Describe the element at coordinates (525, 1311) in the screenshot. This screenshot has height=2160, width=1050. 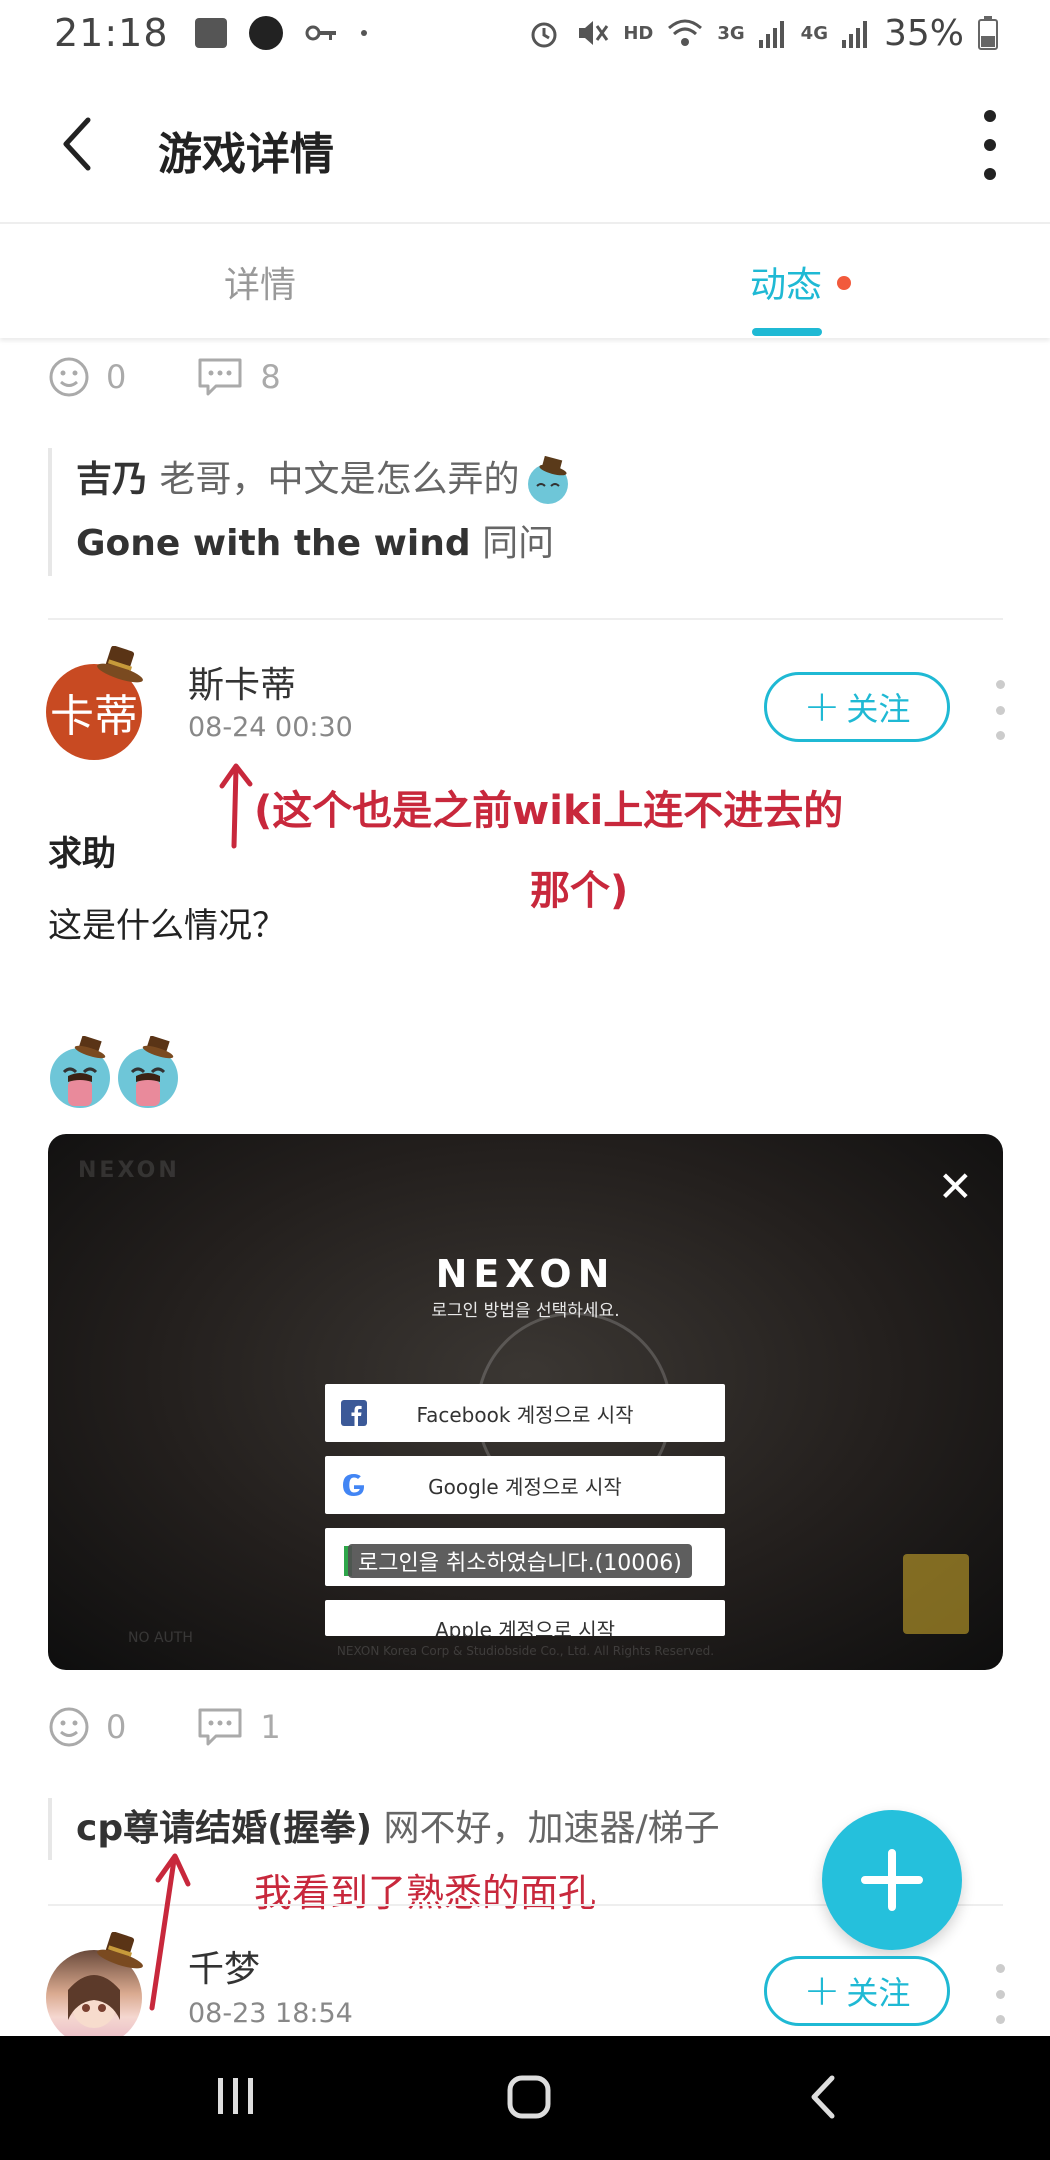
I see `login-subtitle: 로그인 방법을 선택하세요.` at that location.